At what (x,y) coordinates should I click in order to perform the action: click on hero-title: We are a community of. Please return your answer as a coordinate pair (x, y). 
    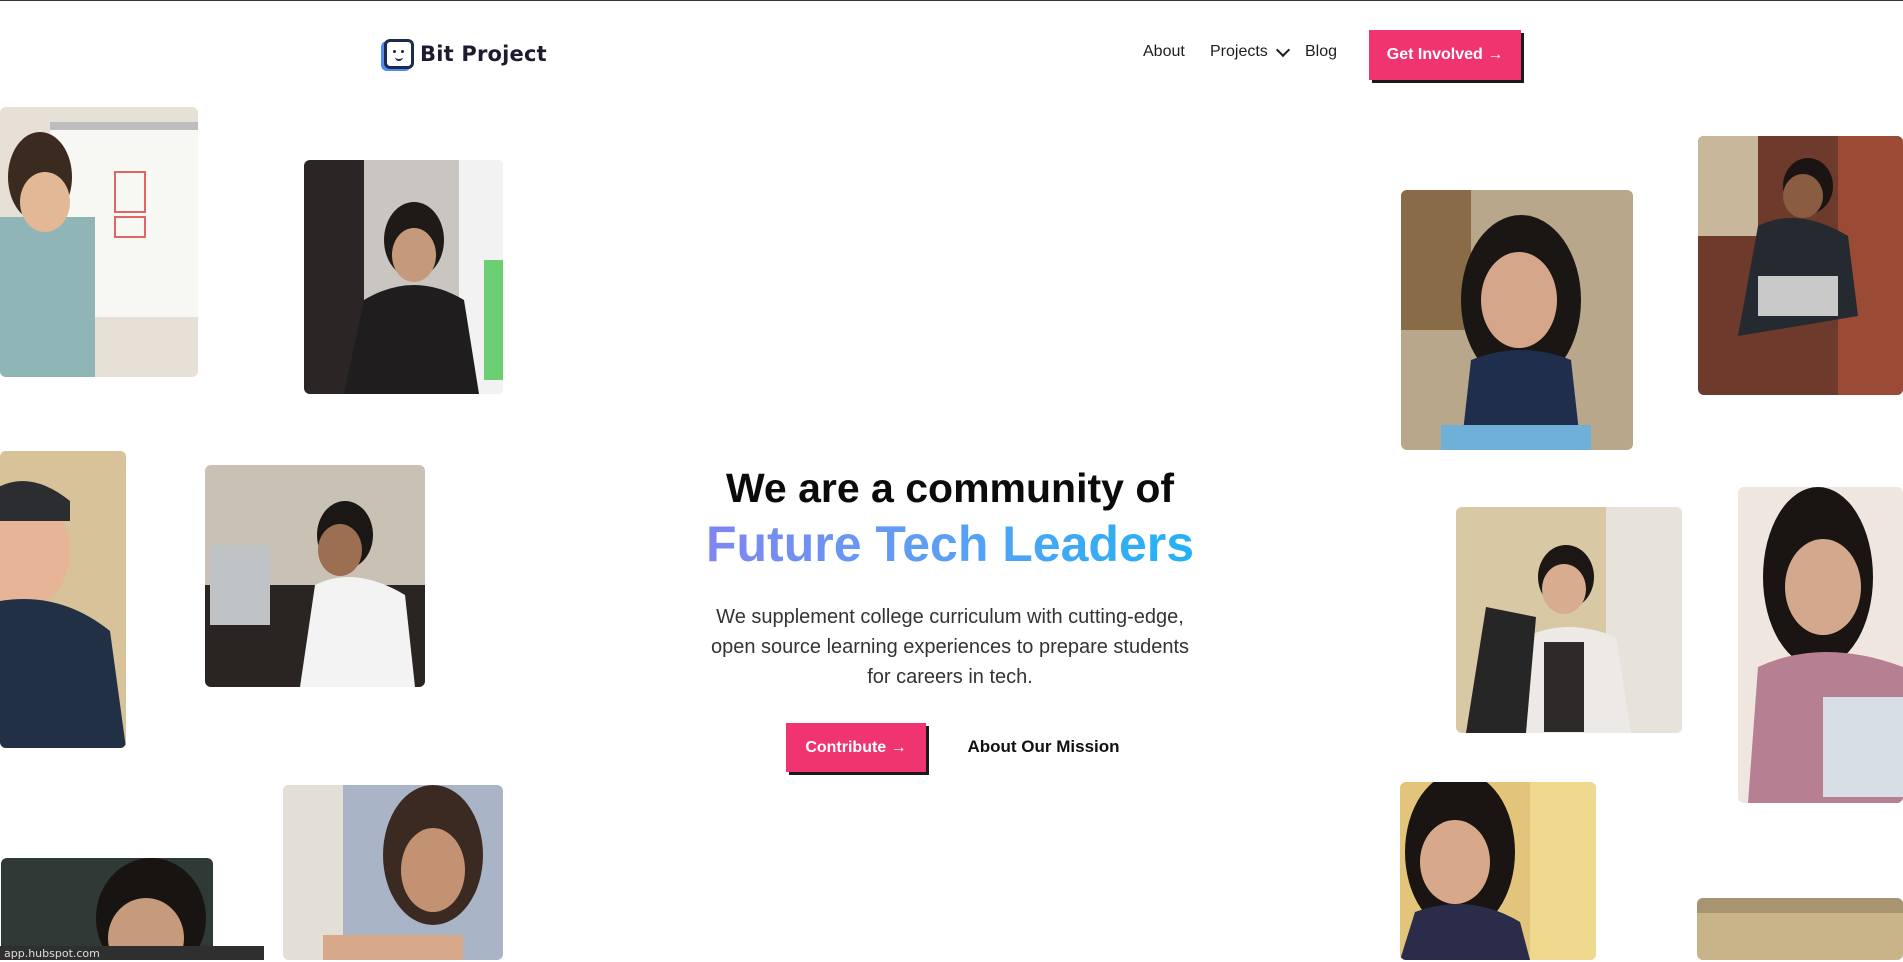
    Looking at the image, I should click on (950, 488).